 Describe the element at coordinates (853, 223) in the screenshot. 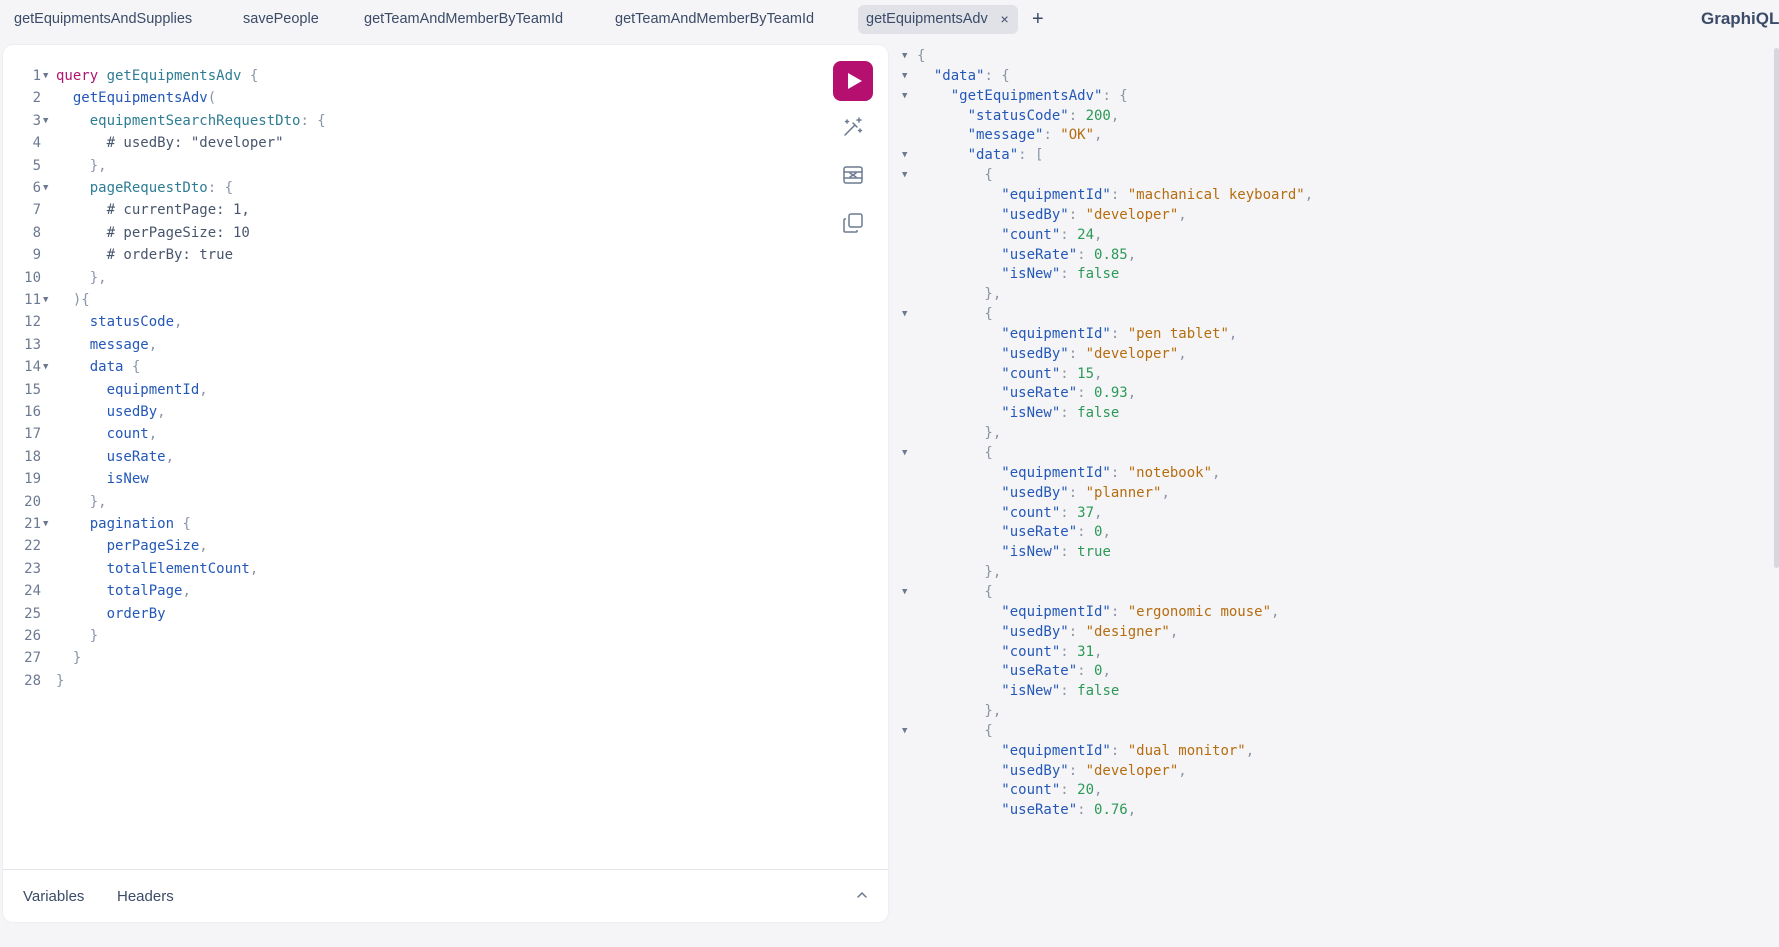

I see `copy-icon` at that location.